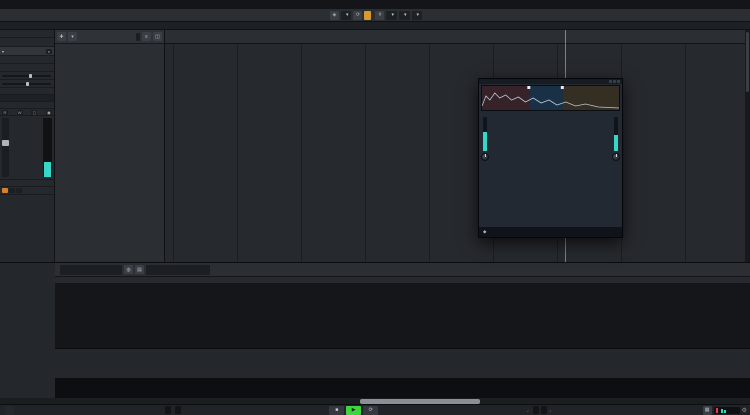 This screenshot has height=415, width=750. I want to click on automation-mode-select: ▾, so click(346, 15).